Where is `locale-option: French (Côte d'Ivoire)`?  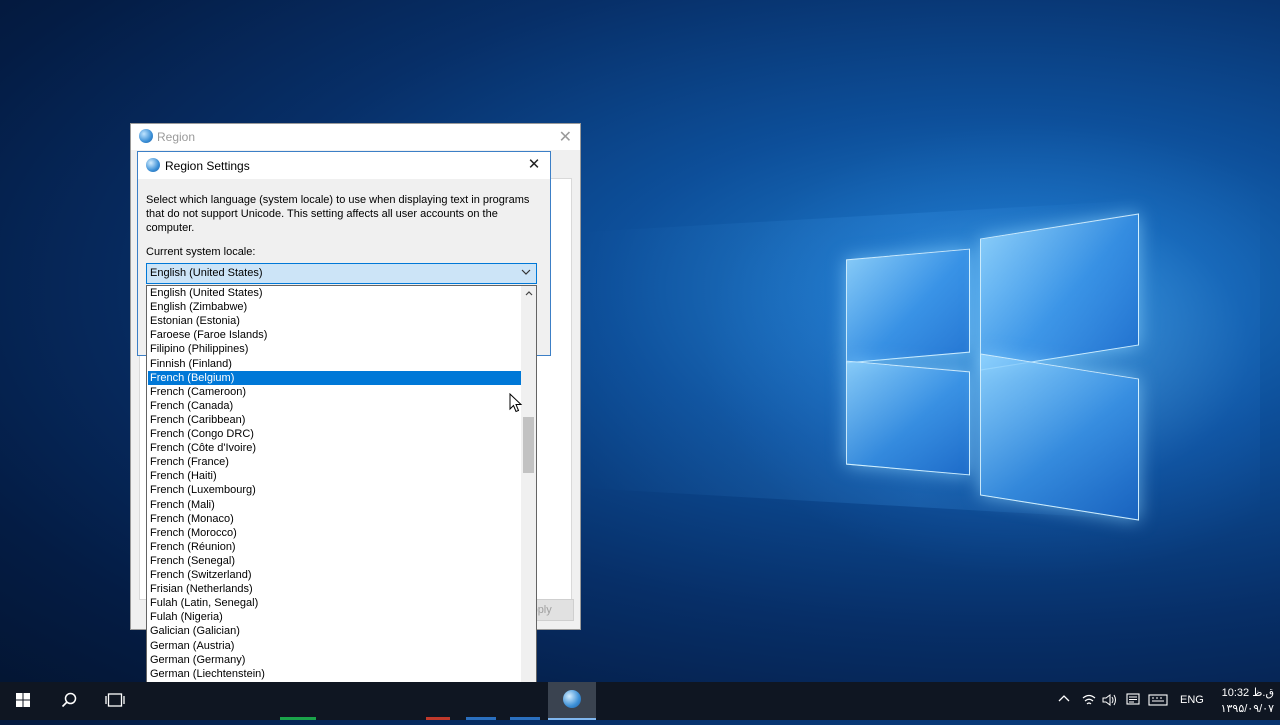
locale-option: French (Côte d'Ivoire) is located at coordinates (334, 448).